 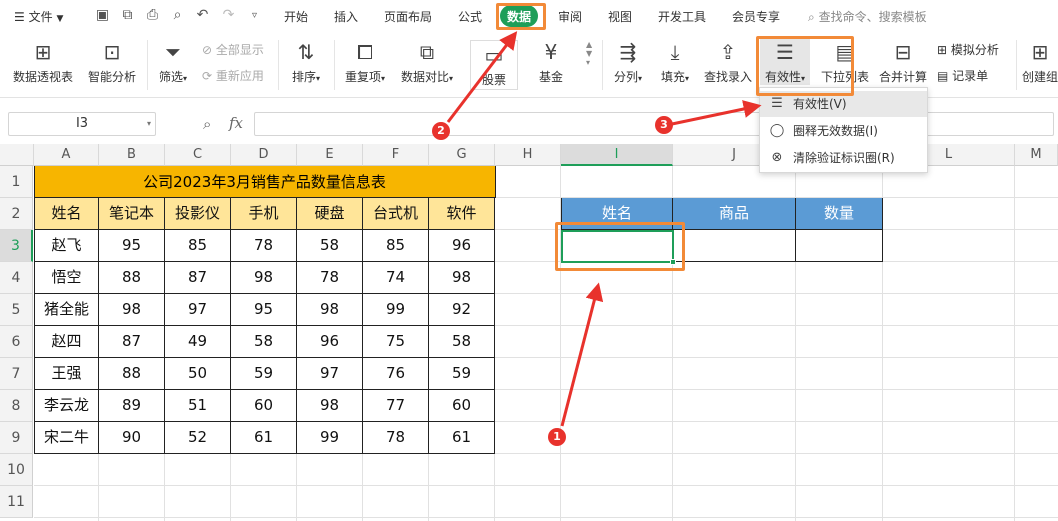 What do you see at coordinates (441, 131) in the screenshot?
I see `step-badge-2: 2` at bounding box center [441, 131].